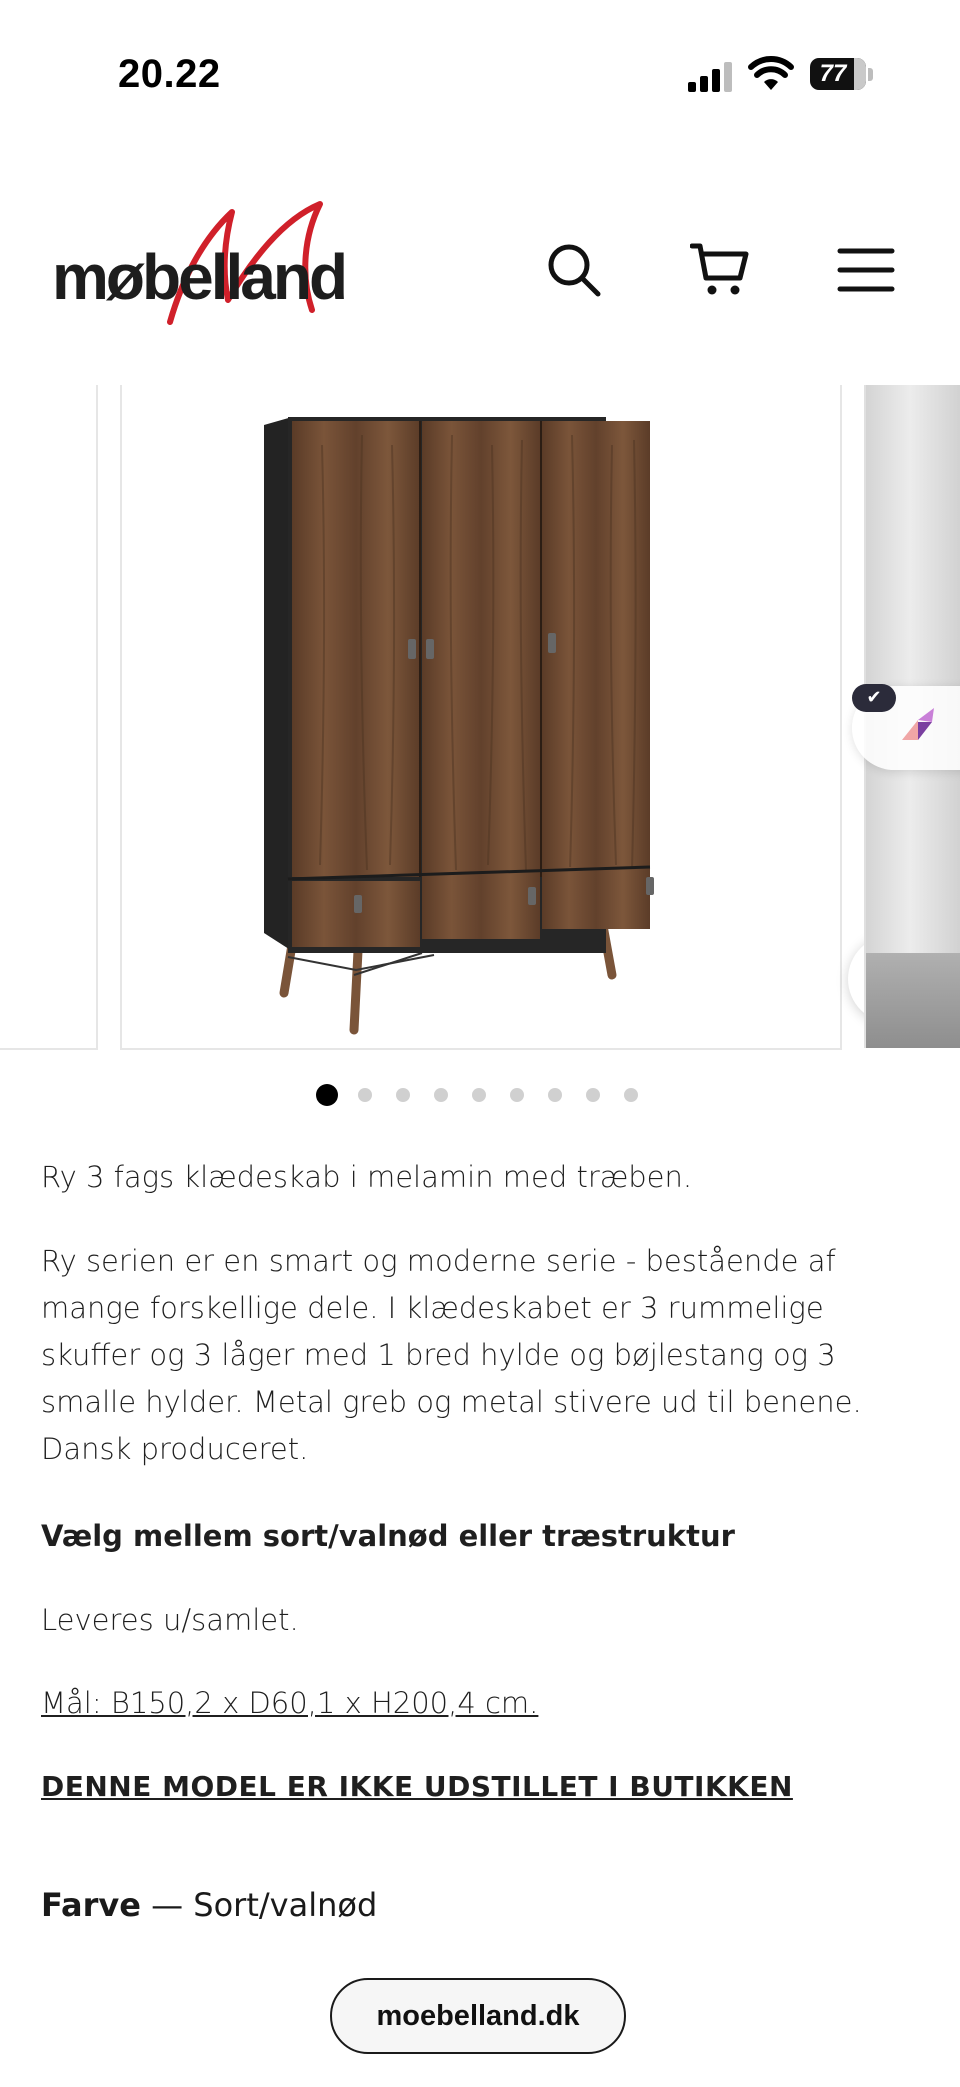 The height and width of the screenshot is (2087, 960). What do you see at coordinates (574, 270) in the screenshot?
I see `search-icon` at bounding box center [574, 270].